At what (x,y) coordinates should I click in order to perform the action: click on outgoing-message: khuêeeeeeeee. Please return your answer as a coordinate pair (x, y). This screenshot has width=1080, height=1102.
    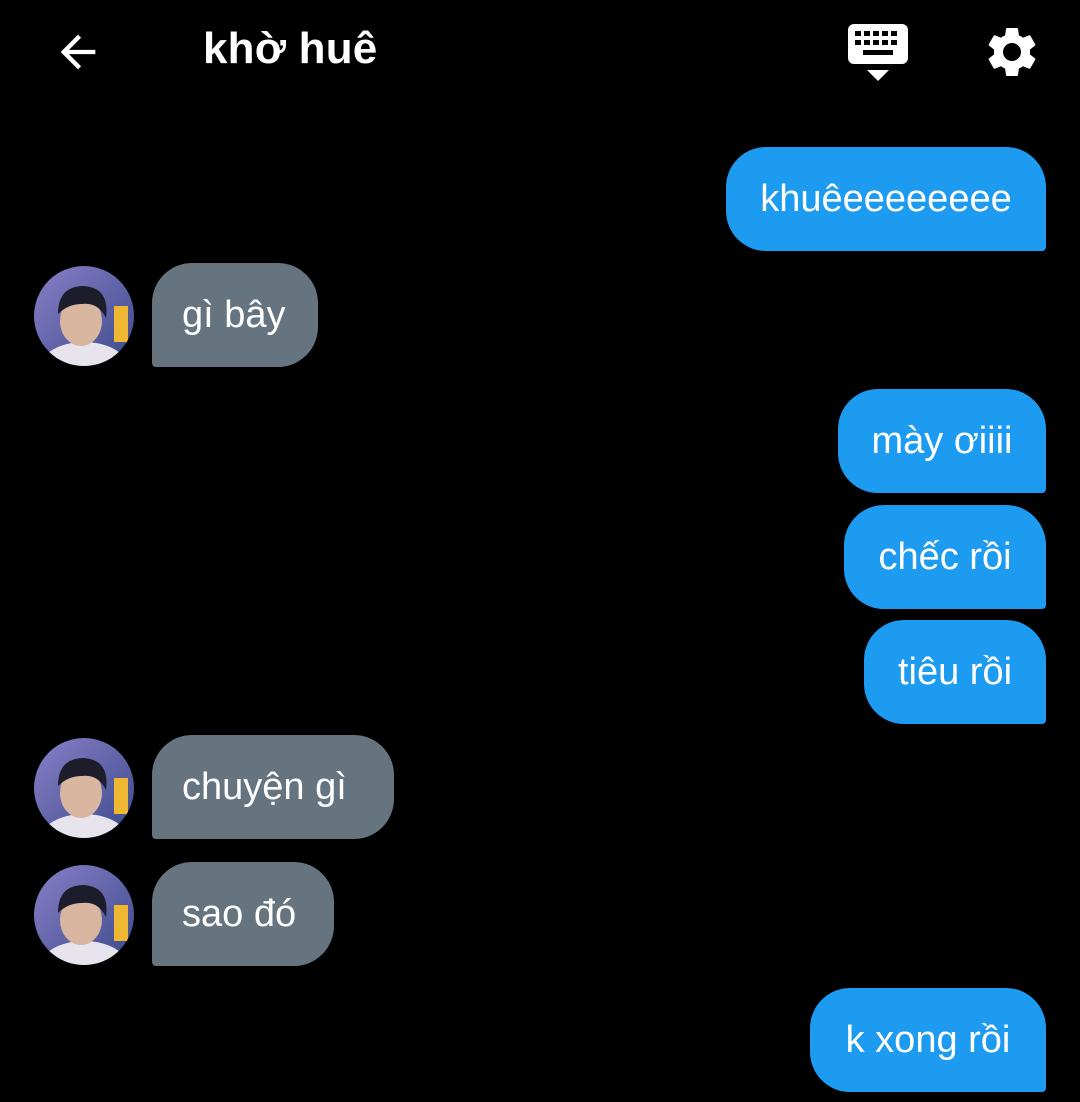
    Looking at the image, I should click on (886, 199).